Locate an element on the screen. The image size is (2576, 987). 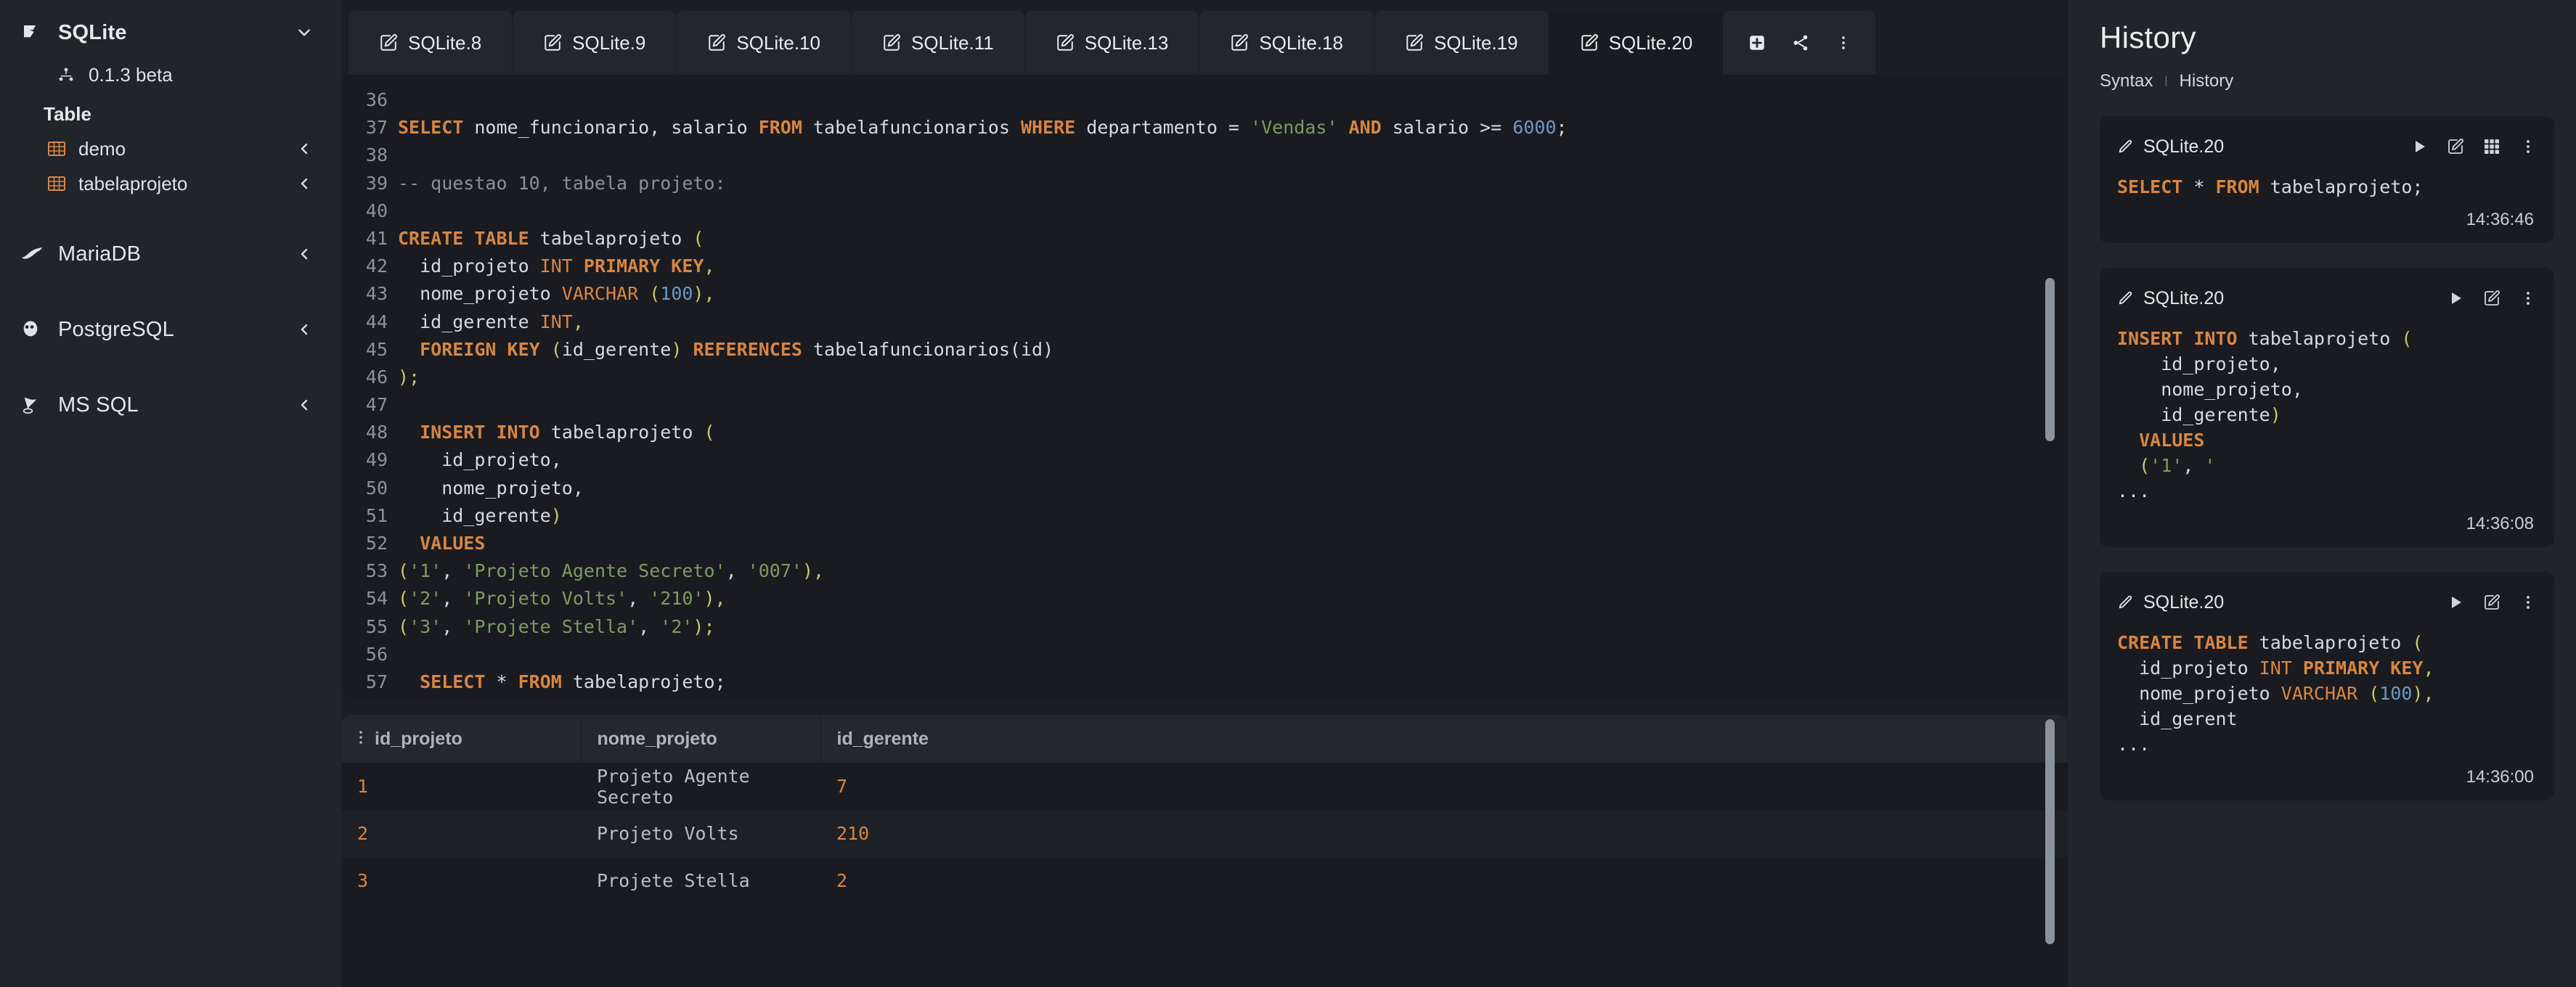
cell-id_projeto: 2 is located at coordinates (461, 833).